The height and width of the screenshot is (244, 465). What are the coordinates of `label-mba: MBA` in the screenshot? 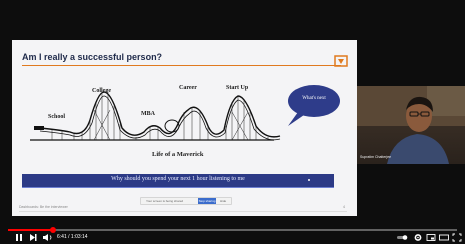 It's located at (148, 114).